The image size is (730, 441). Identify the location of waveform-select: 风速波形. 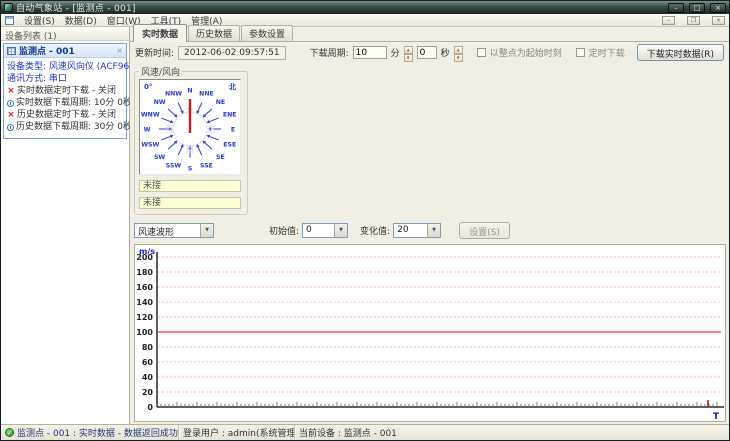
(174, 230).